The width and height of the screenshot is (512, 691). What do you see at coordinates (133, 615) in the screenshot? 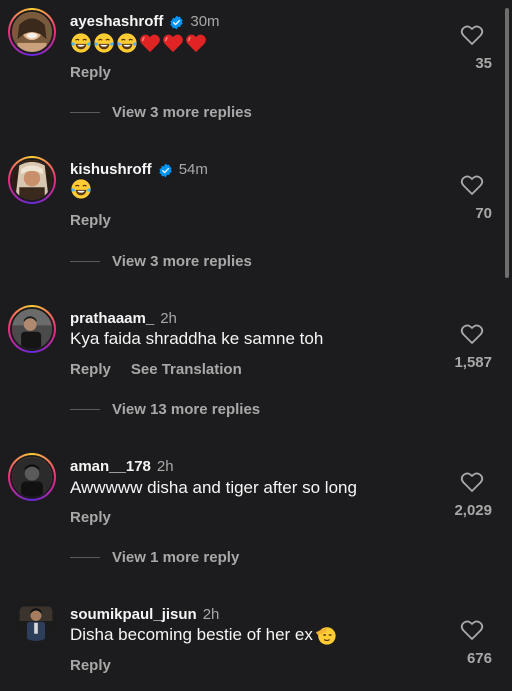
I see `comment-username: soumikpaul_jisun` at bounding box center [133, 615].